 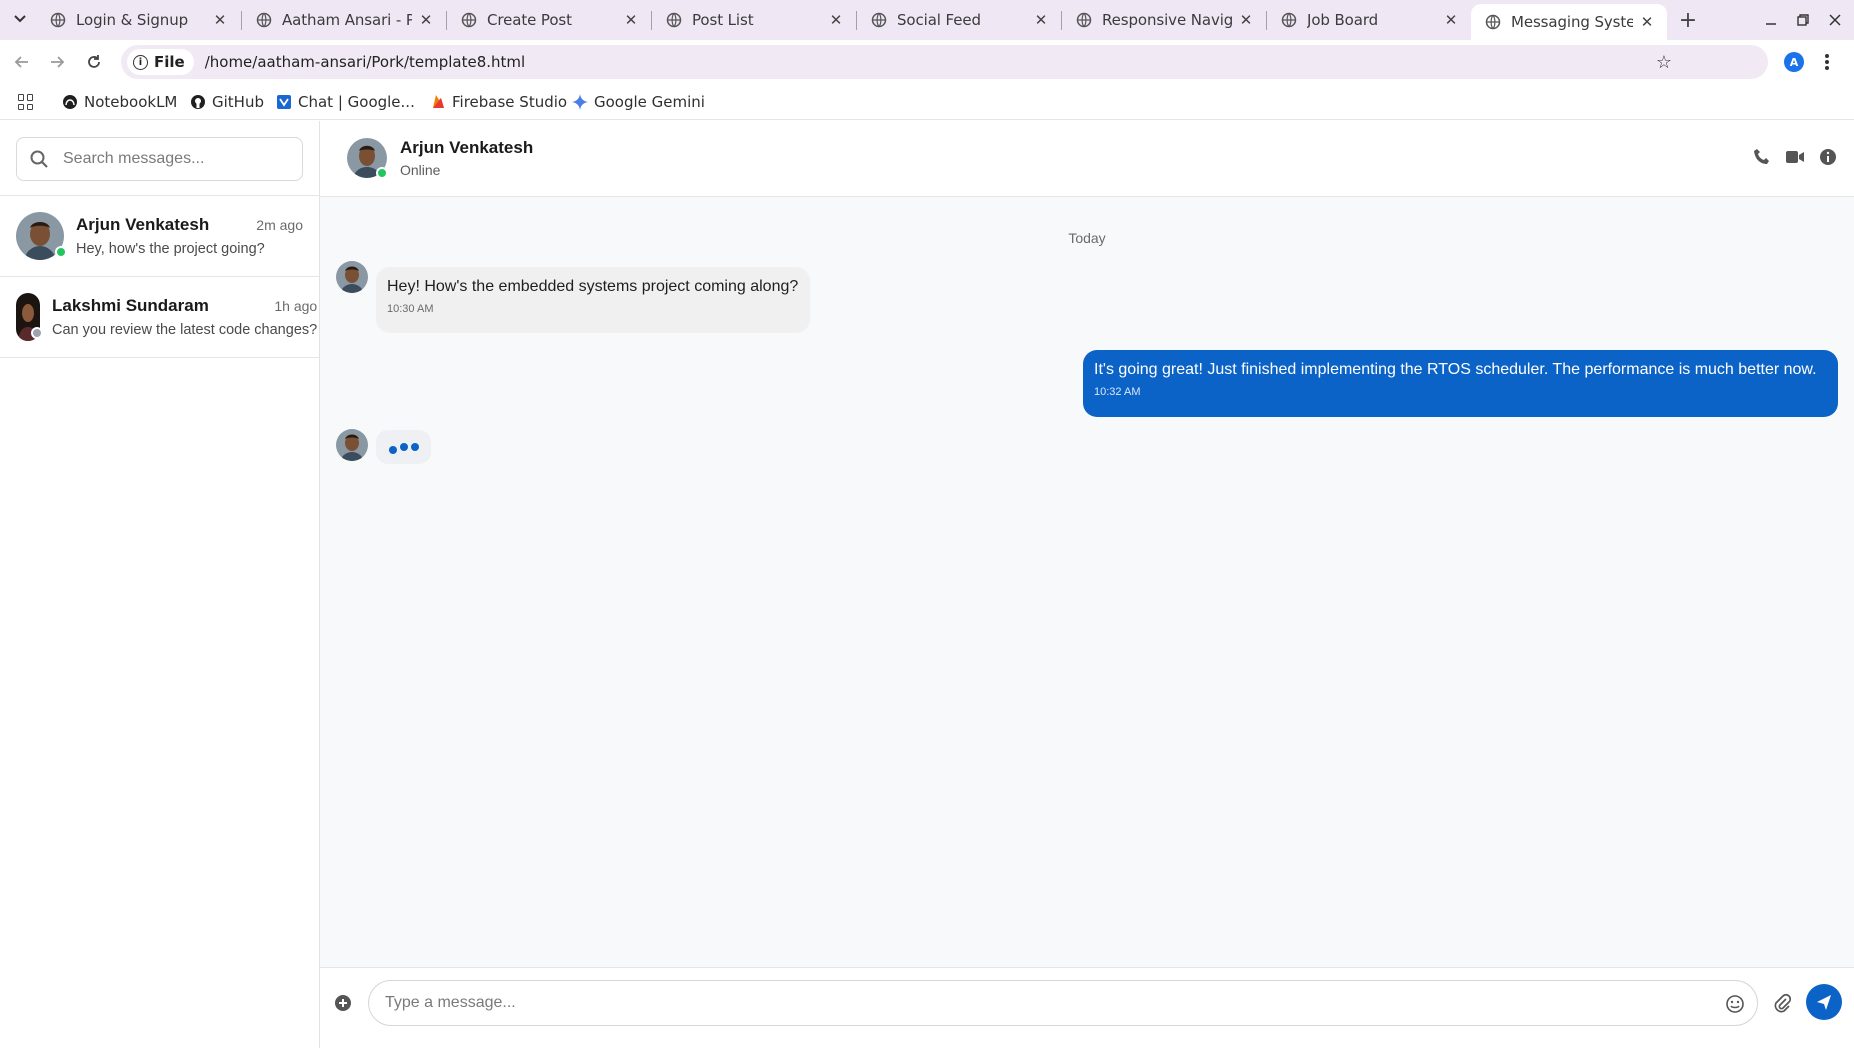 What do you see at coordinates (1827, 62) in the screenshot?
I see `browser-menu-icon` at bounding box center [1827, 62].